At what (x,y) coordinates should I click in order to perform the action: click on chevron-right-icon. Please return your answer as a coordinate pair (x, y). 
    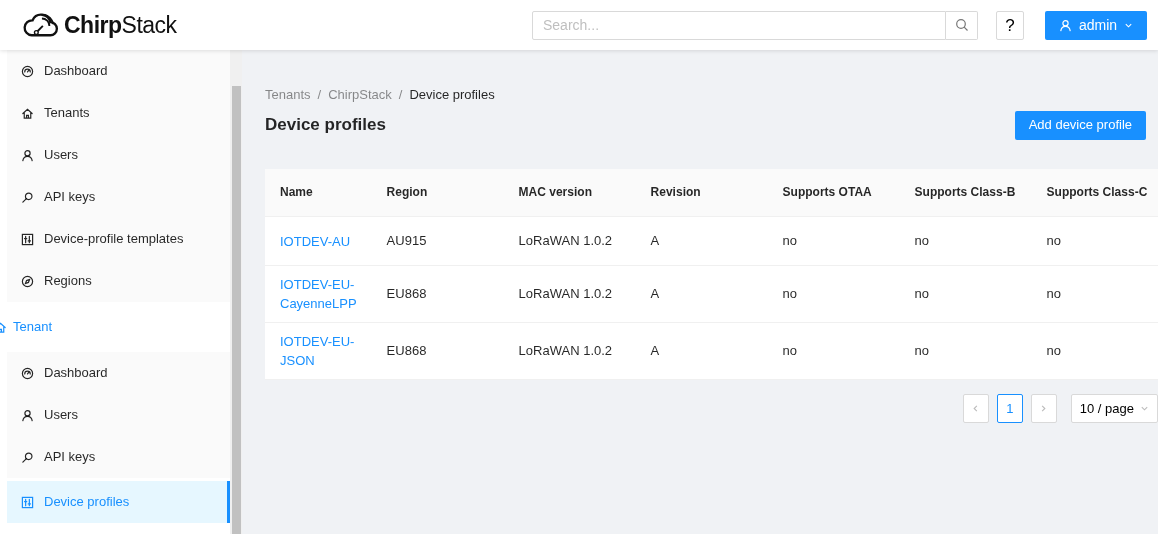
    Looking at the image, I should click on (1044, 408).